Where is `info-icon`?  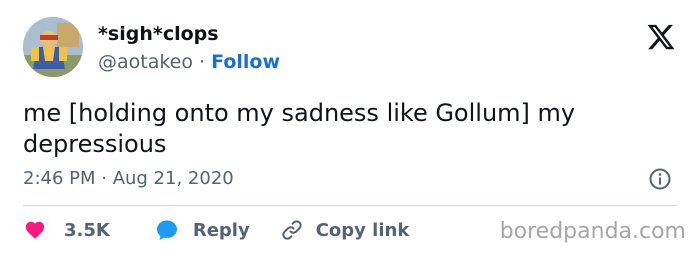
info-icon is located at coordinates (660, 179).